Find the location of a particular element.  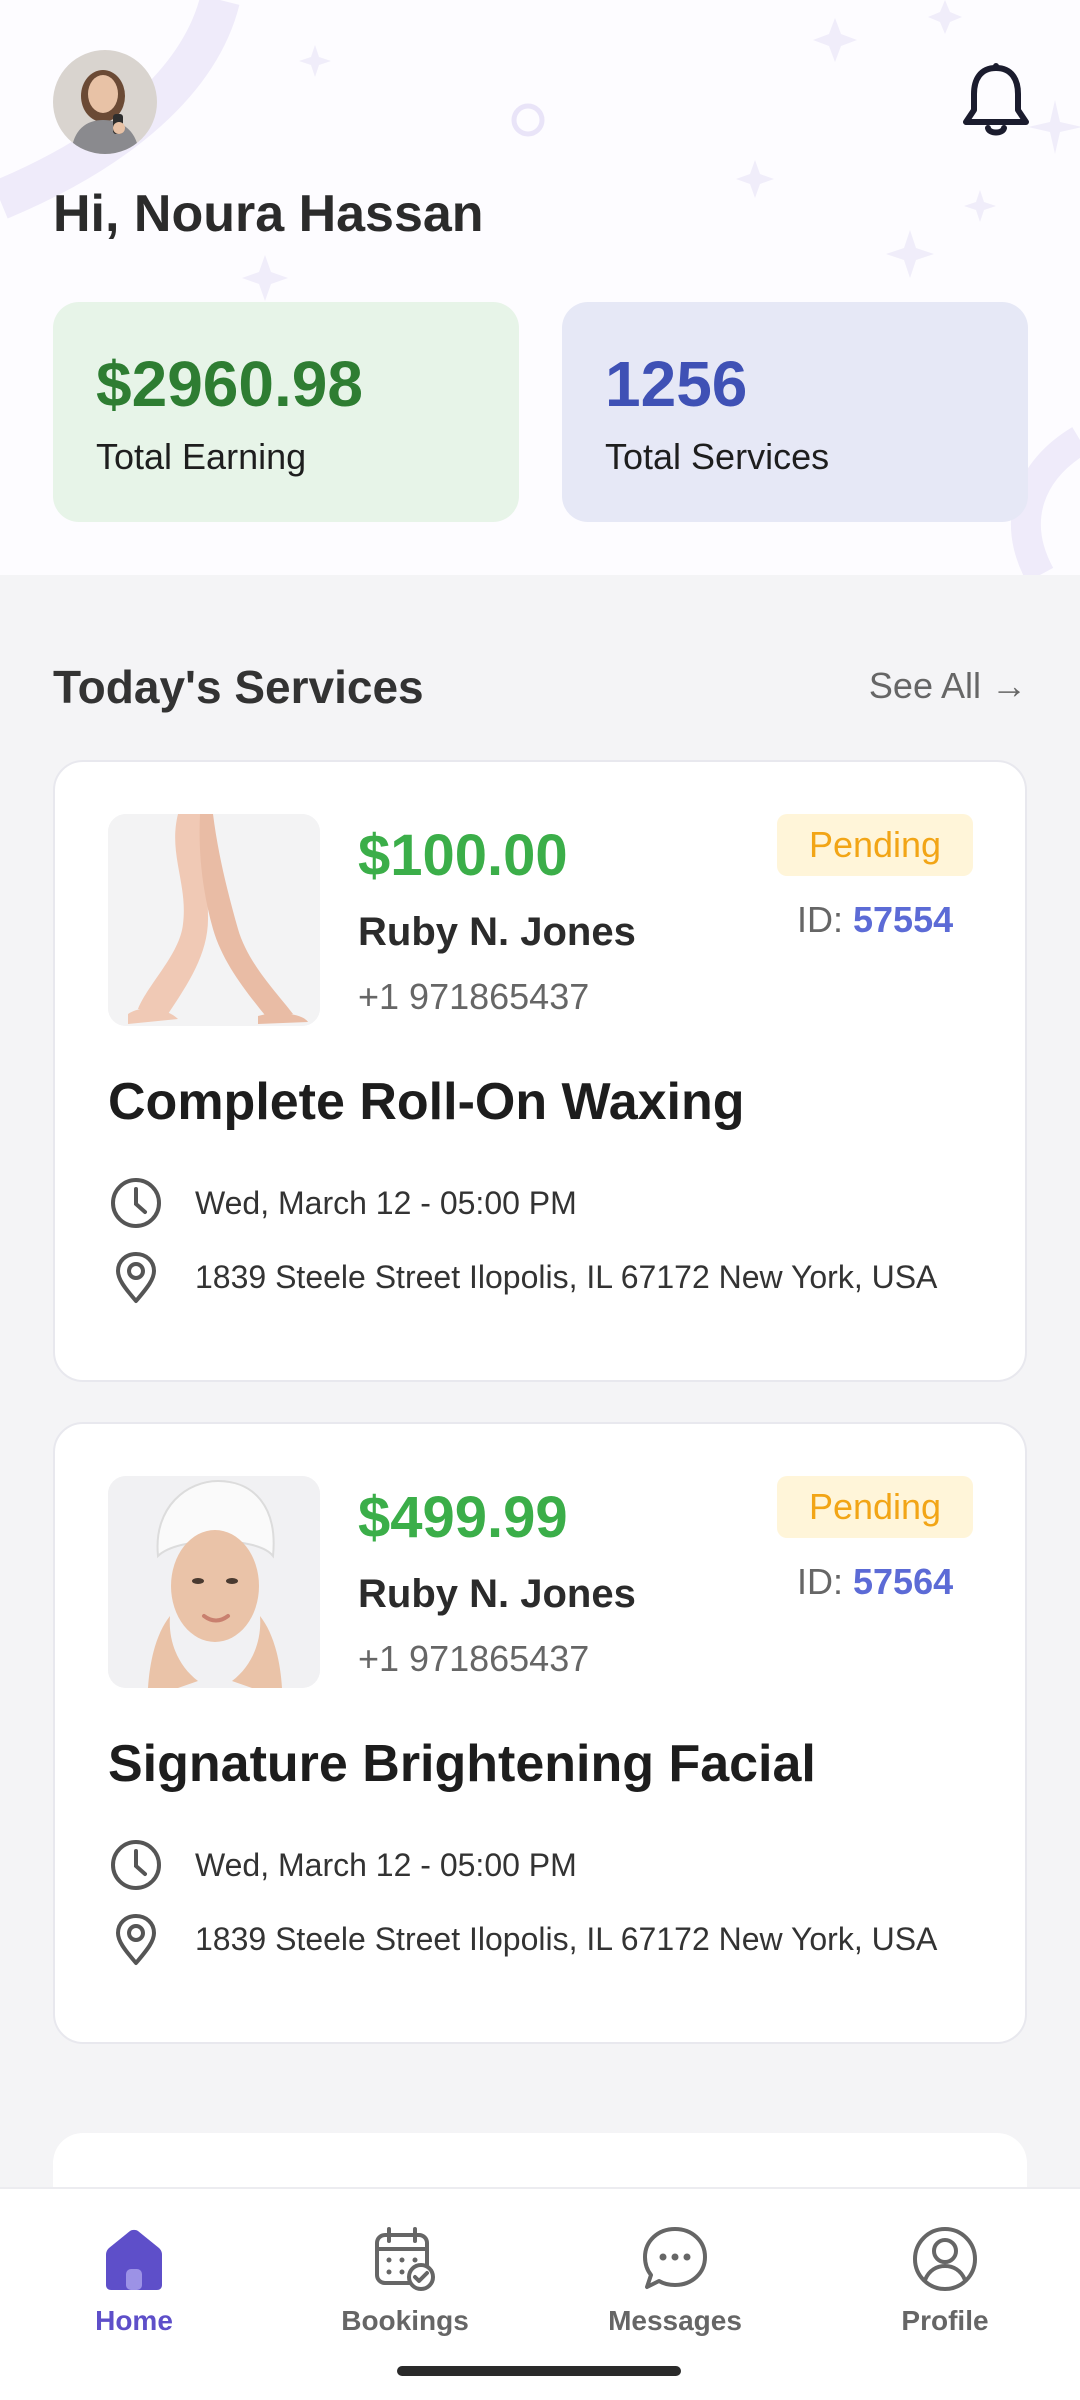

user-circle-icon is located at coordinates (945, 2259).